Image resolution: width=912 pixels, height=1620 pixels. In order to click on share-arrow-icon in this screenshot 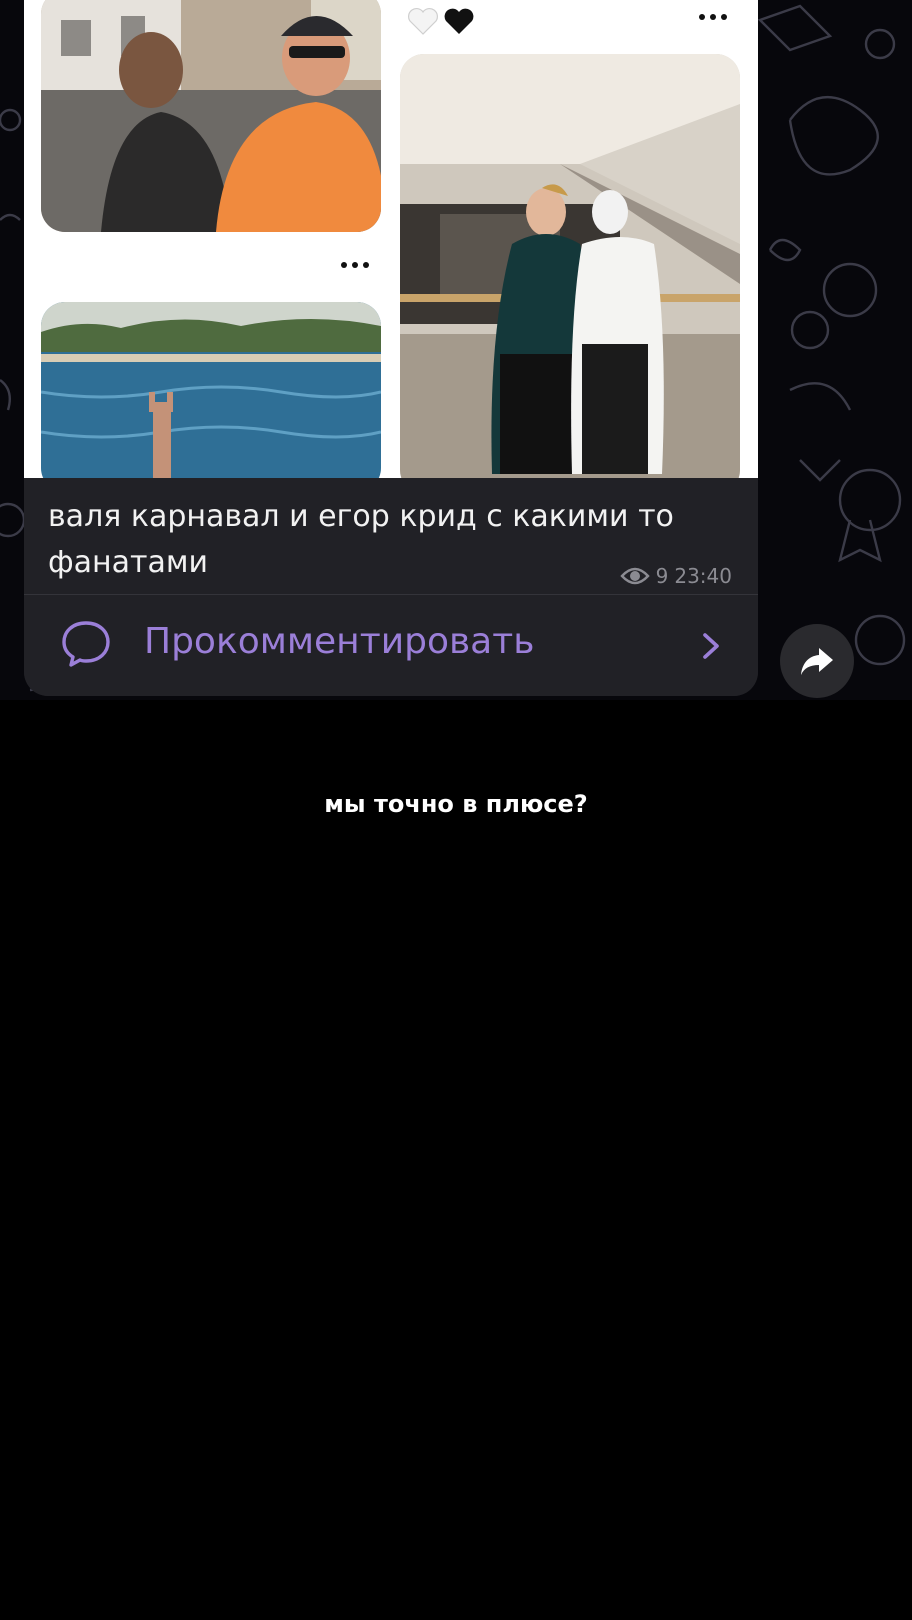, I will do `click(817, 661)`.